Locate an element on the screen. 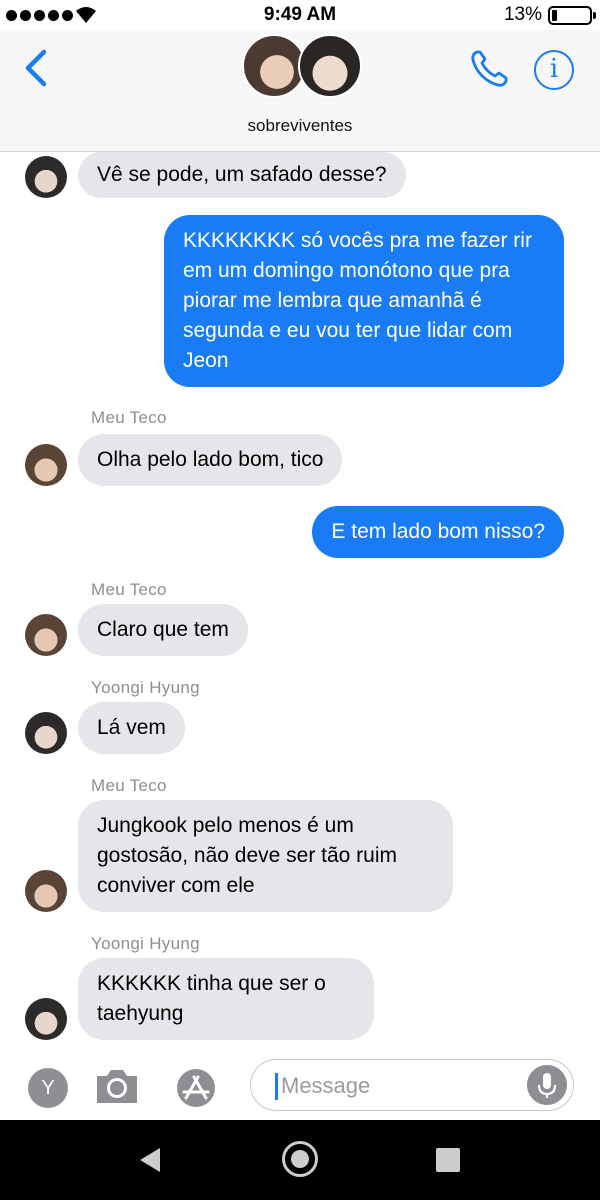 This screenshot has height=1200, width=600. group-avatar-taehyung is located at coordinates (274, 66).